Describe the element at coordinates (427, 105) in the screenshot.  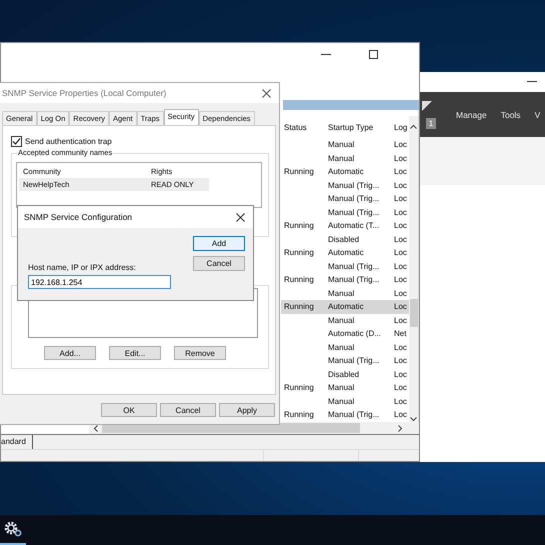
I see `flag-icon` at that location.